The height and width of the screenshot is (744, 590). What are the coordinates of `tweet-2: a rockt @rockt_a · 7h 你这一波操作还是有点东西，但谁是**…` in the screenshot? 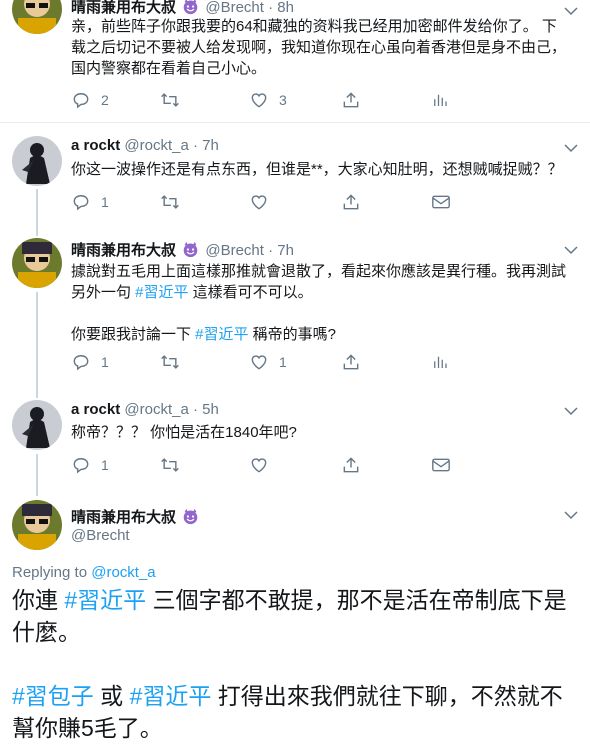 It's located at (295, 174).